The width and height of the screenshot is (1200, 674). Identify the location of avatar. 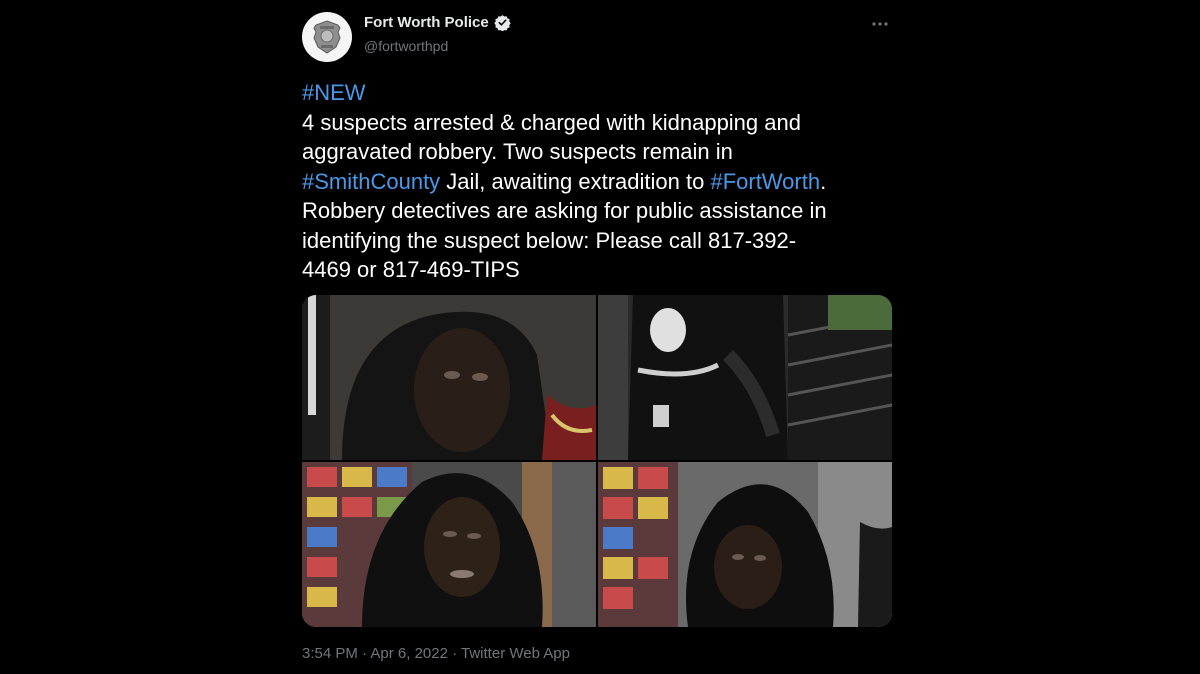
(327, 37).